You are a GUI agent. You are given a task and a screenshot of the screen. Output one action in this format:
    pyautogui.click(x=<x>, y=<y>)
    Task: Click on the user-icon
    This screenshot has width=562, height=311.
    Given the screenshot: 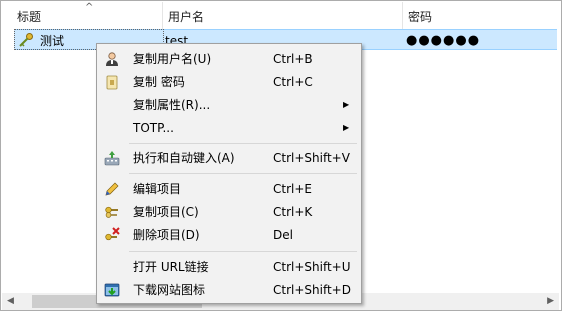 What is the action you would take?
    pyautogui.click(x=112, y=59)
    